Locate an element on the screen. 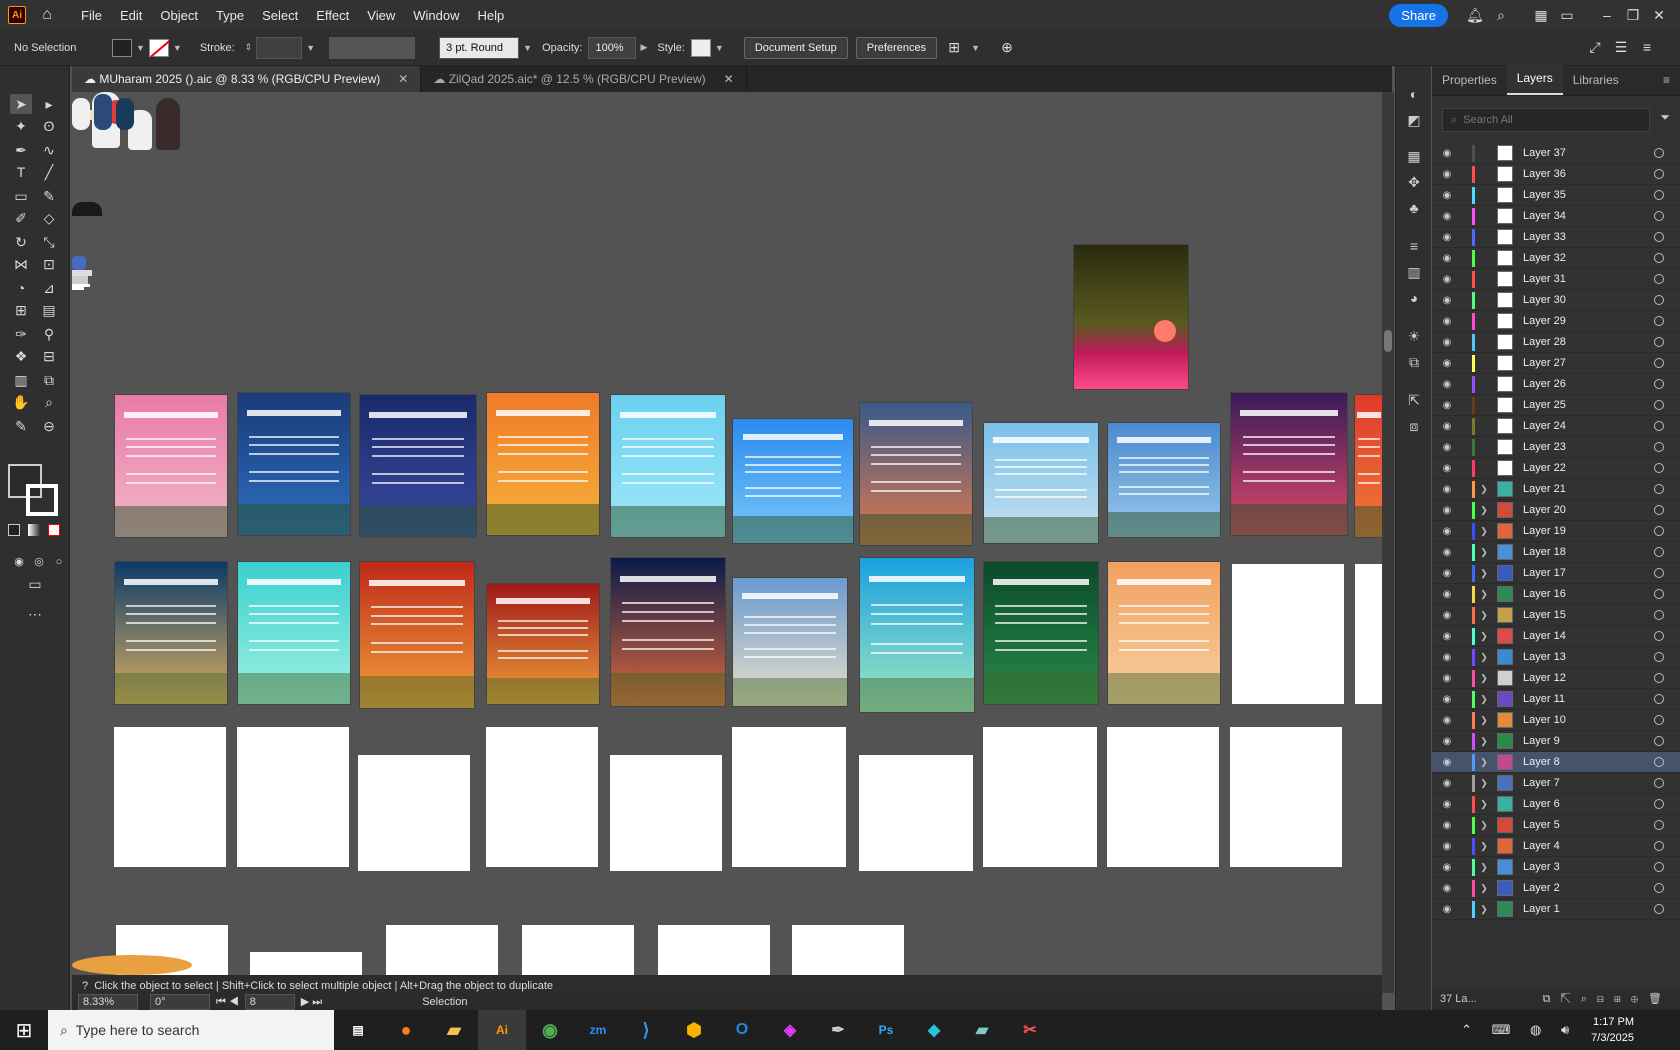 This screenshot has width=1680, height=1050. layer-row: ◉ ❯ Layer 1 is located at coordinates (1556, 909).